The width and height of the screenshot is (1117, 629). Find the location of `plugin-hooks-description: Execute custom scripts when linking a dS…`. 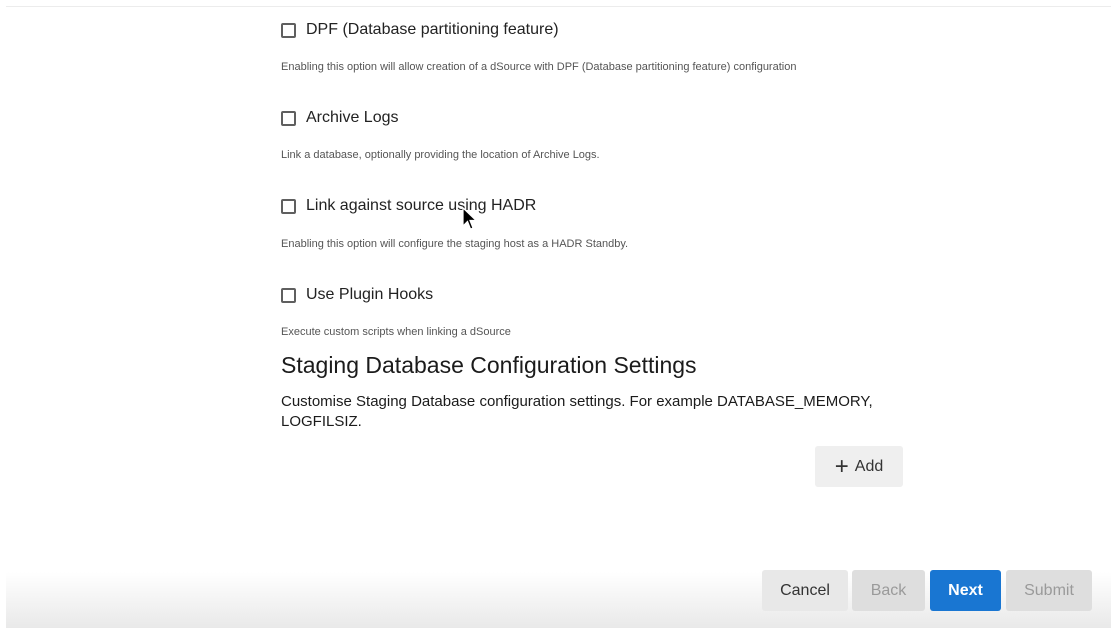

plugin-hooks-description: Execute custom scripts when linking a dS… is located at coordinates (396, 332).